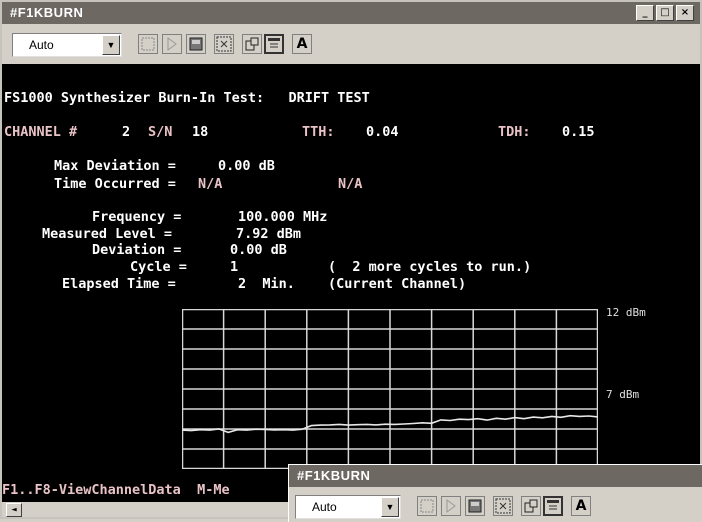 The image size is (702, 522). What do you see at coordinates (514, 132) in the screenshot?
I see `tdh-label: TDH:` at bounding box center [514, 132].